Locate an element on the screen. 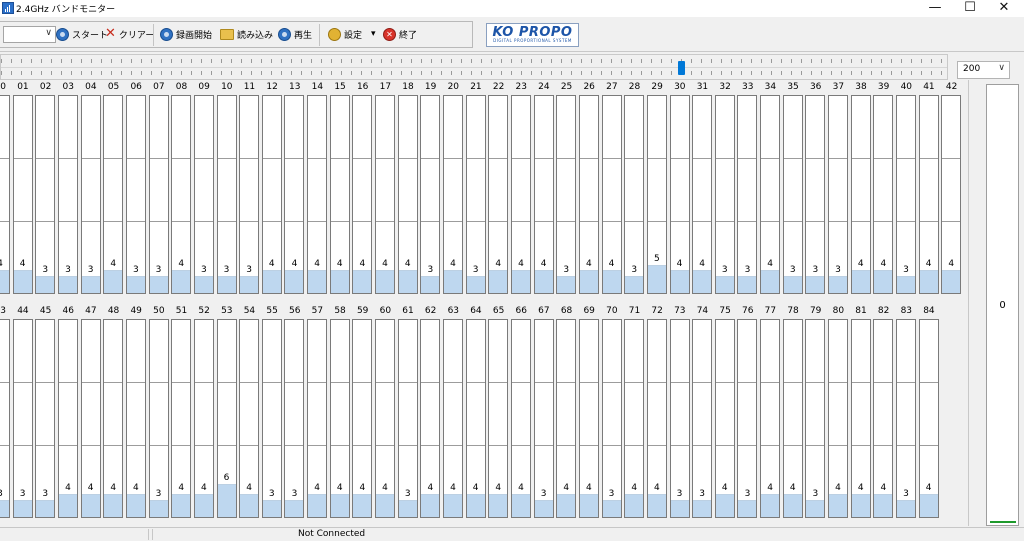 This screenshot has width=1024, height=541. exit-stop-icon: ✕ is located at coordinates (389, 34).